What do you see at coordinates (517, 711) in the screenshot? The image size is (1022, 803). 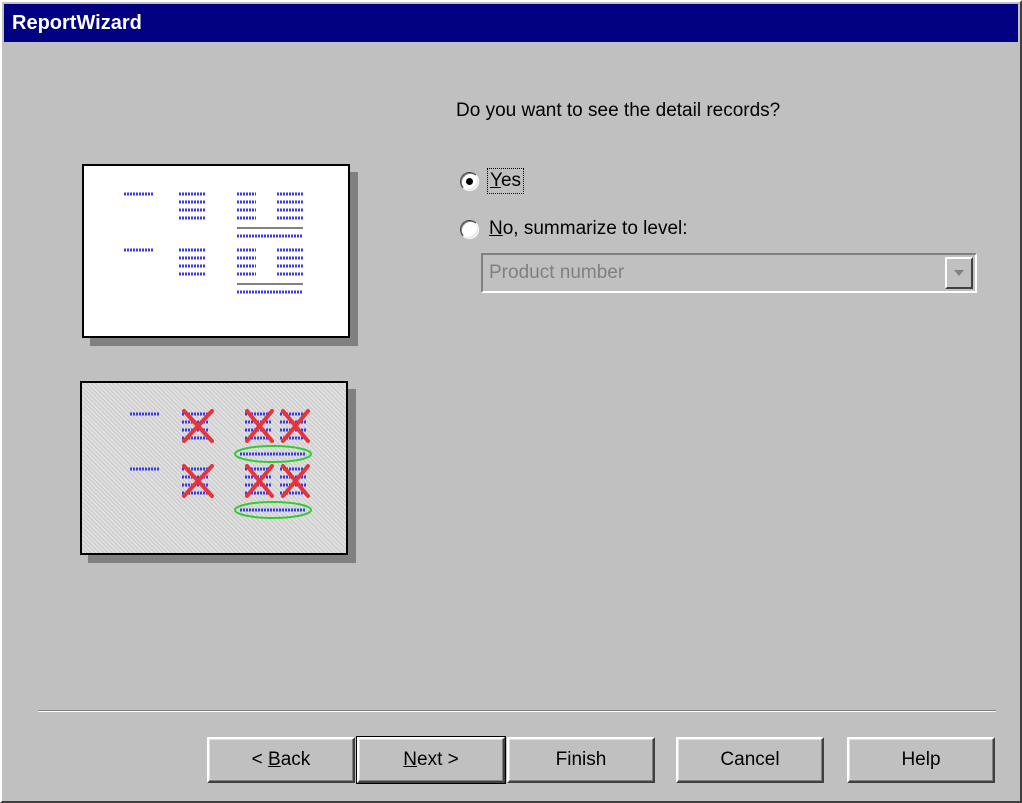 I see `button-separator` at bounding box center [517, 711].